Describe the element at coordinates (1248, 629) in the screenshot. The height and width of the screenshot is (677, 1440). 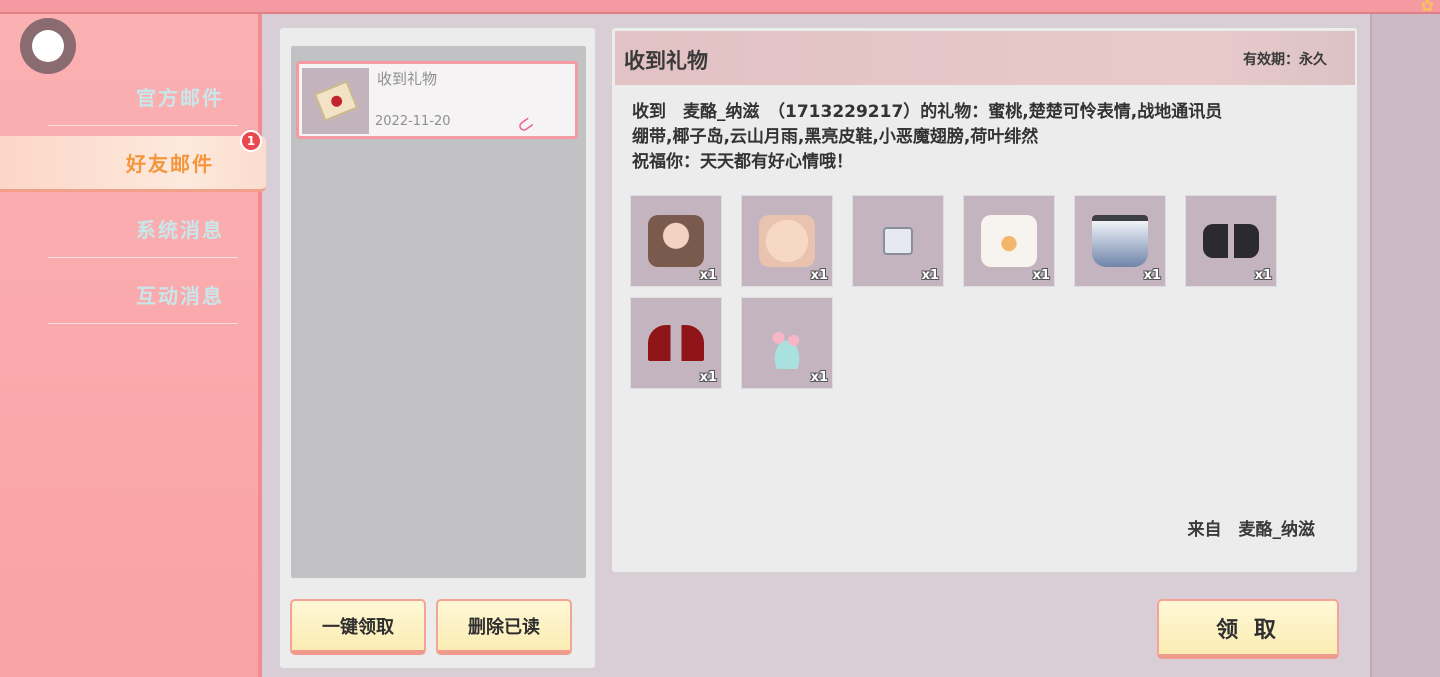
I see `claim-button: 领 取` at that location.